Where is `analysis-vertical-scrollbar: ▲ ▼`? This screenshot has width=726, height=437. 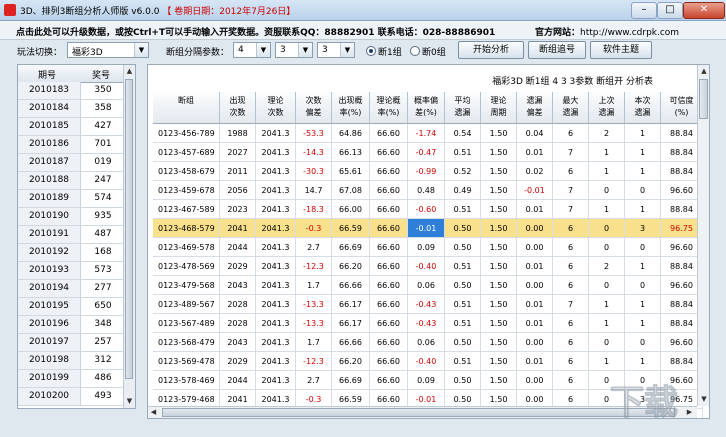
analysis-vertical-scrollbar: ▲ ▼ is located at coordinates (703, 235).